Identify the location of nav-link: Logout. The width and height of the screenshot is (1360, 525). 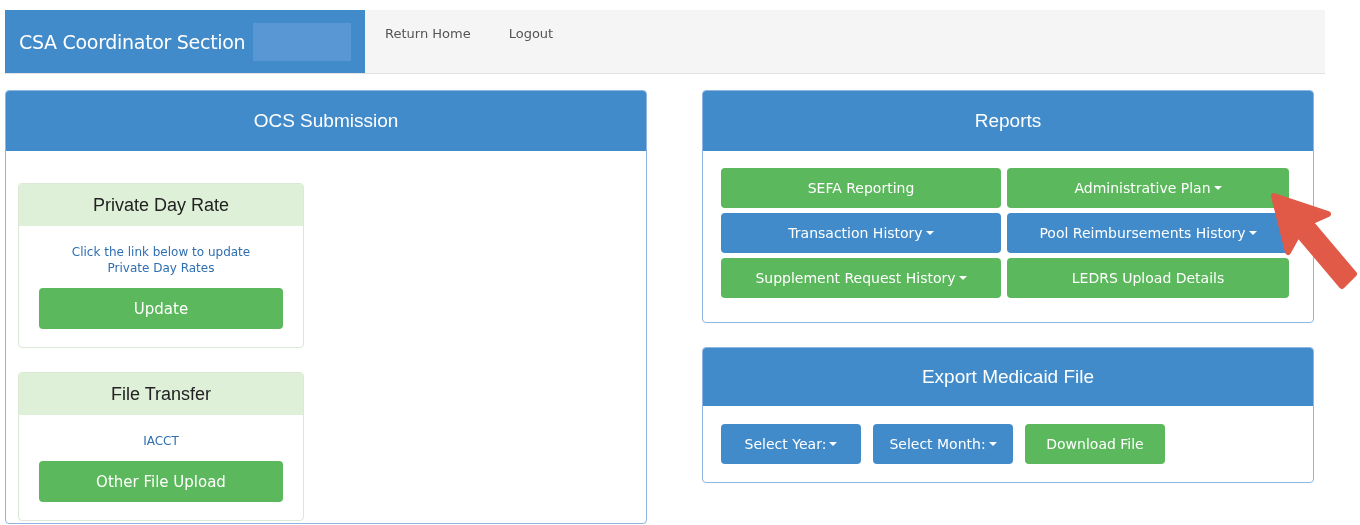
(531, 49).